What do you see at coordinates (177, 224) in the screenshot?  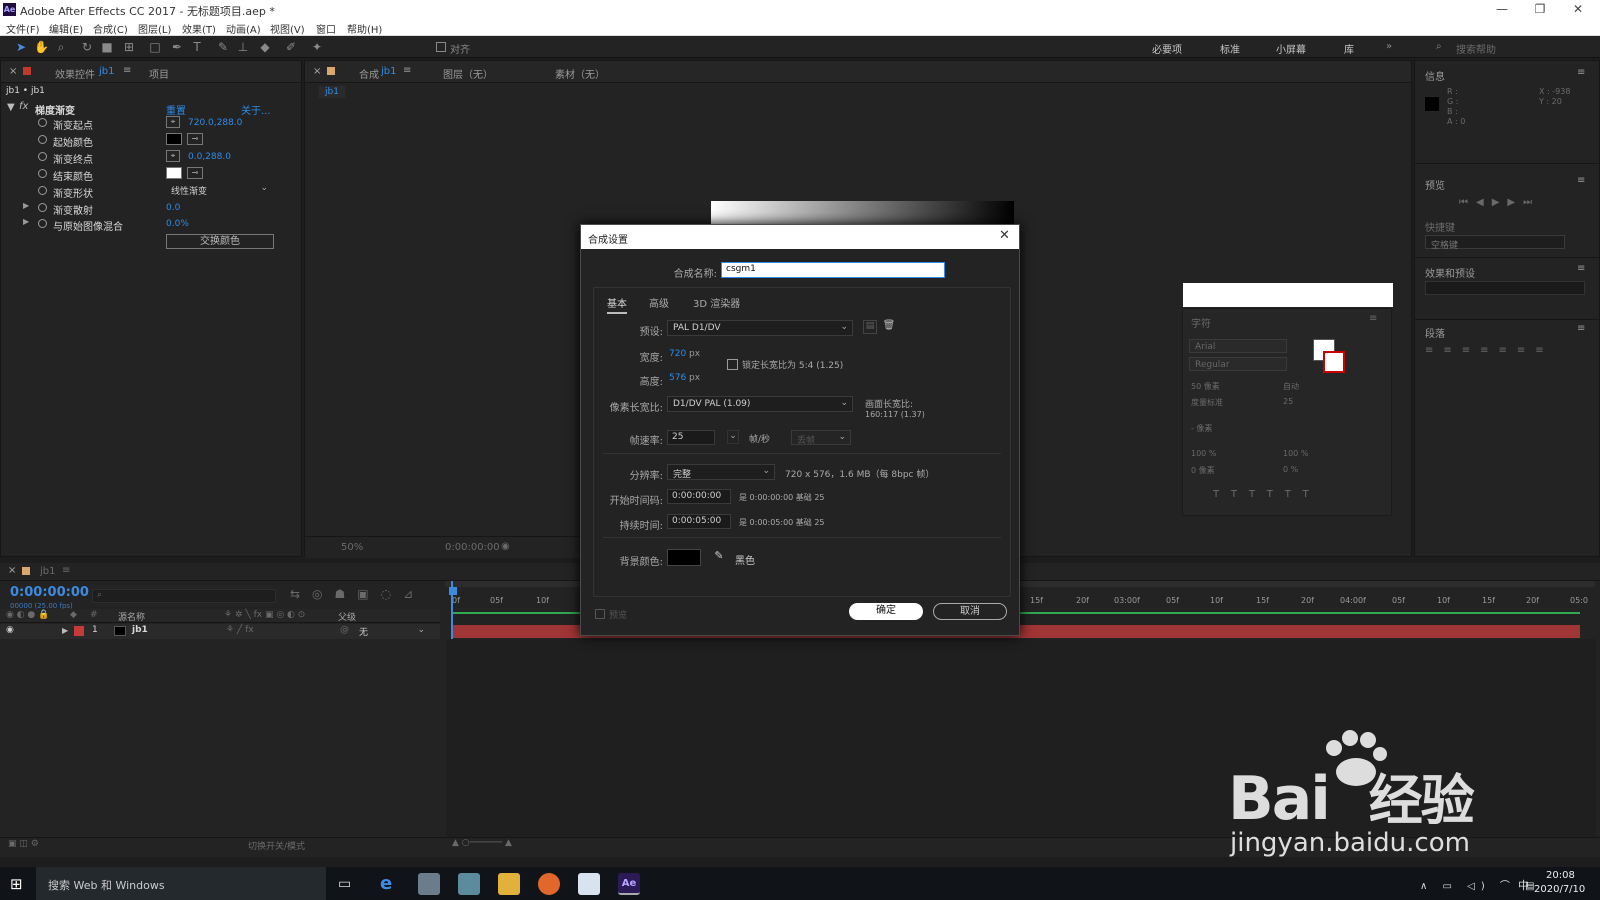 I see `prop-blend-original-value: 0.0%` at bounding box center [177, 224].